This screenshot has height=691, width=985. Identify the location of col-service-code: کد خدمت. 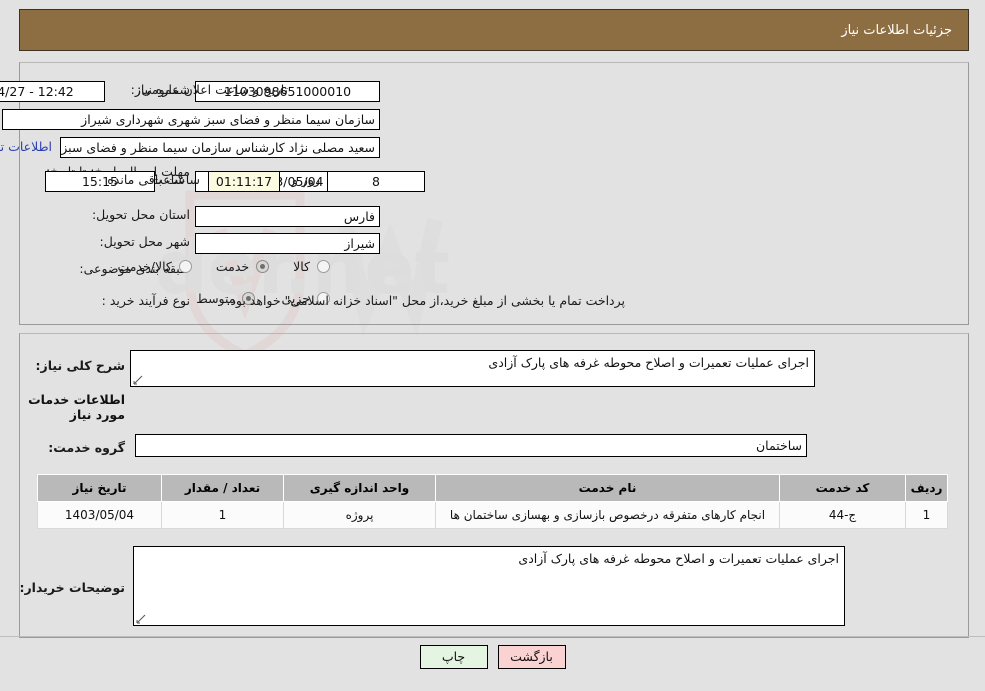
(842, 488).